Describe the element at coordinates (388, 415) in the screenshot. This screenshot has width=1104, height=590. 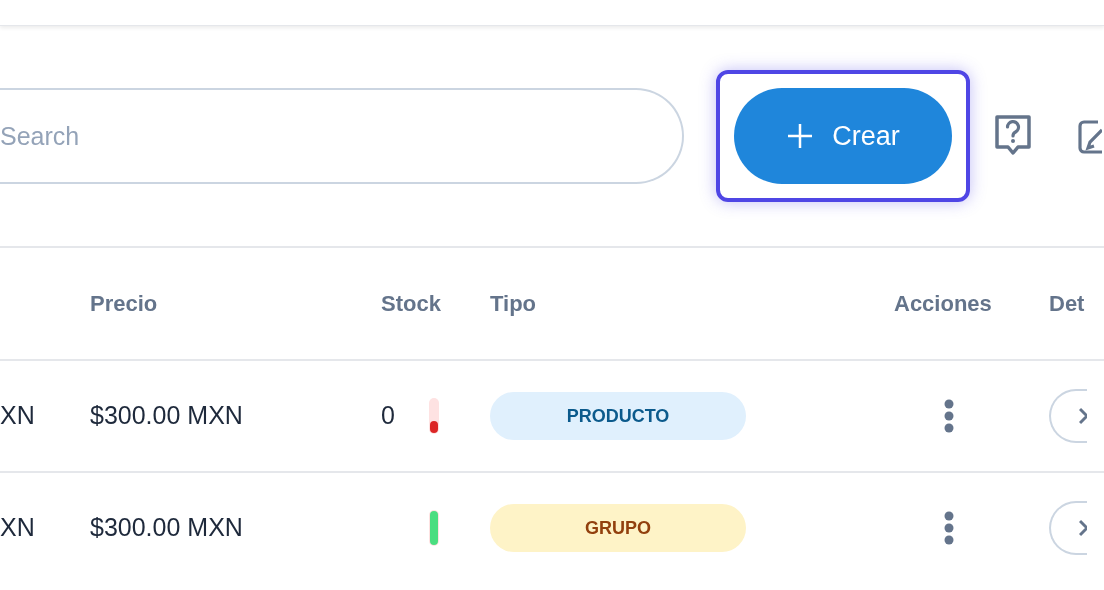
I see `stock-count: 0` at that location.